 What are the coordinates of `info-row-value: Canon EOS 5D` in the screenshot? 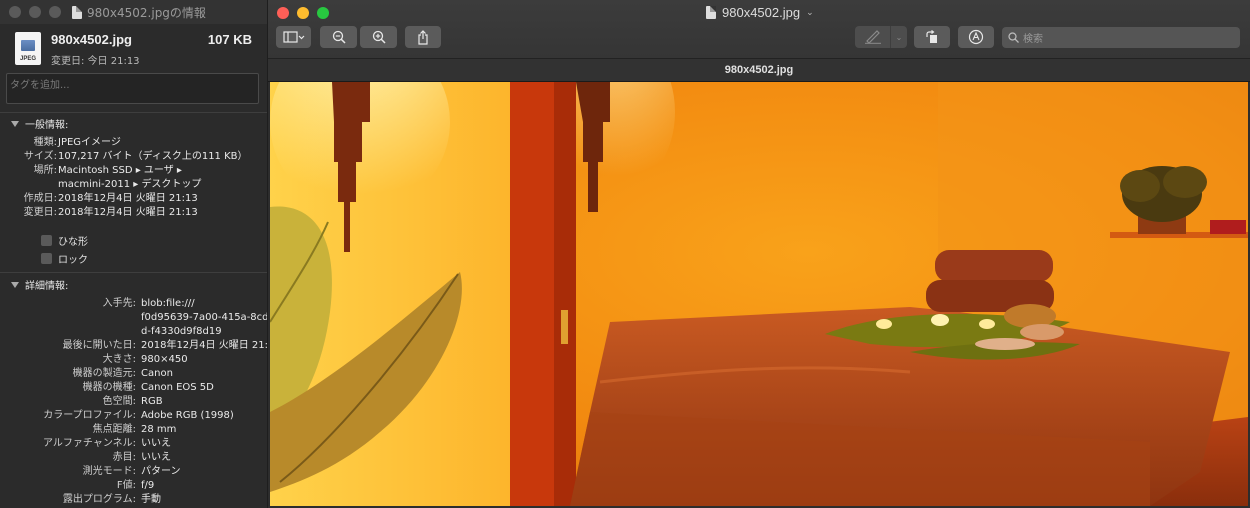 It's located at (177, 387).